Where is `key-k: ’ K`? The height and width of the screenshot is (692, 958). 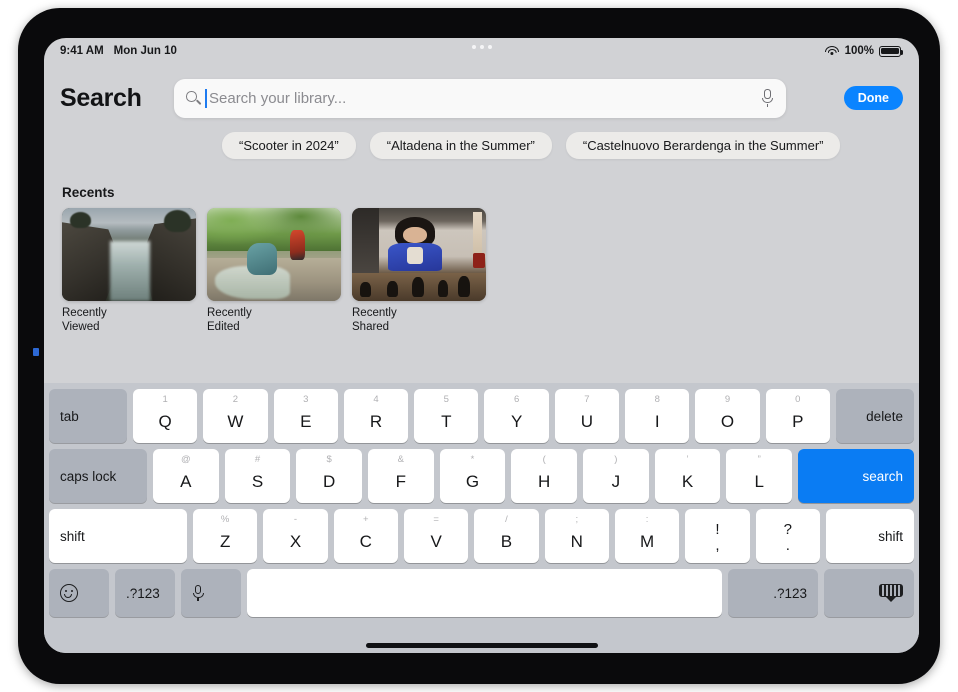 key-k: ’ K is located at coordinates (687, 476).